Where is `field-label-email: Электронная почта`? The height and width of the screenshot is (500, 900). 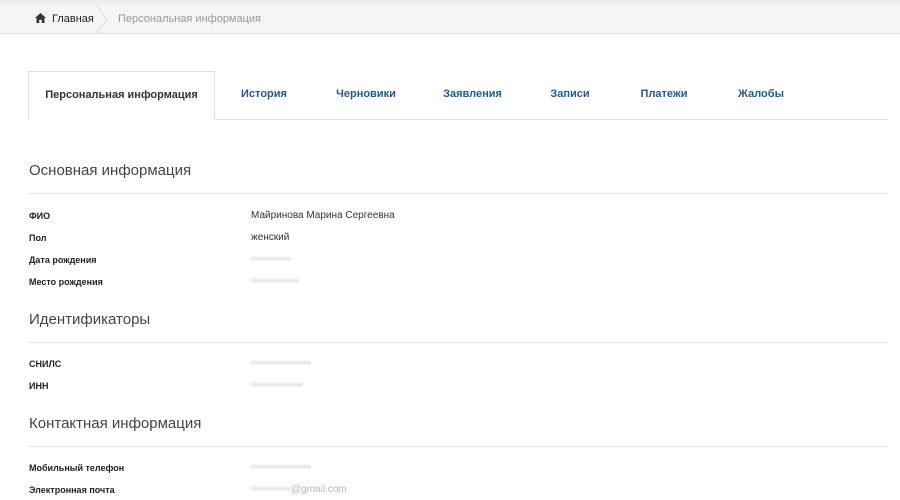
field-label-email: Электронная почта is located at coordinates (72, 490).